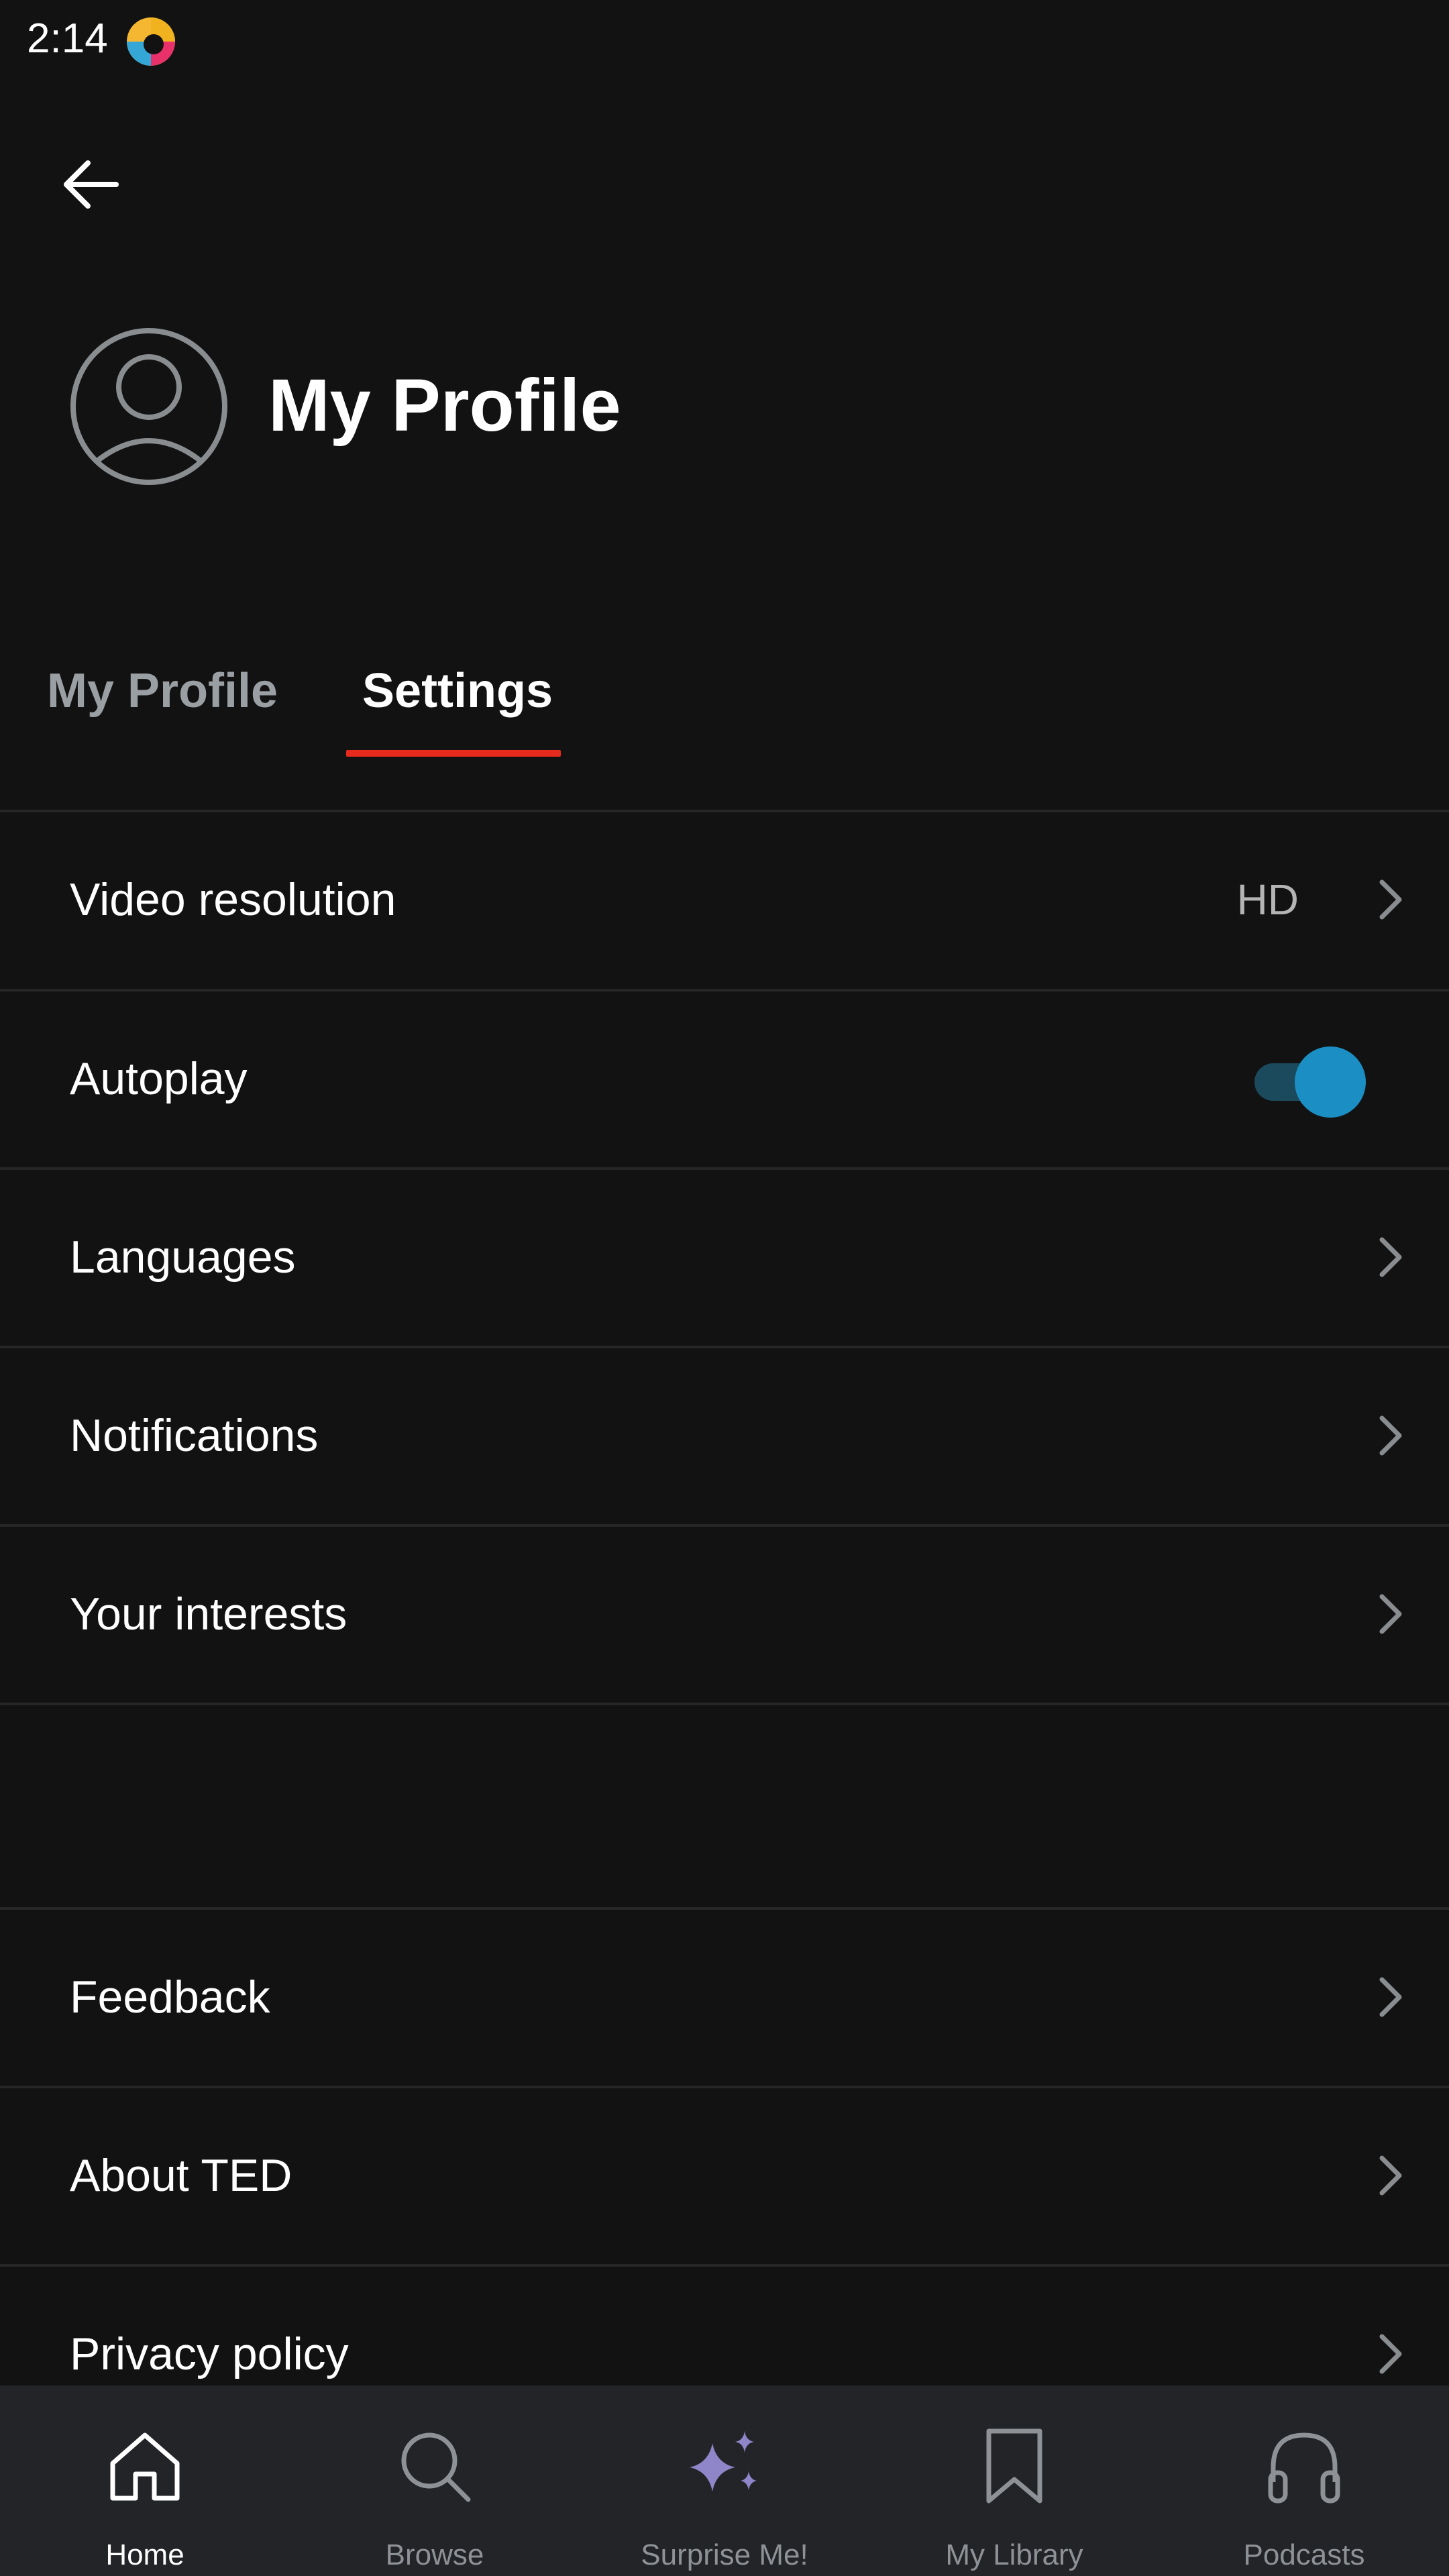 The width and height of the screenshot is (1449, 2576). I want to click on setting-label: Video resolution, so click(233, 899).